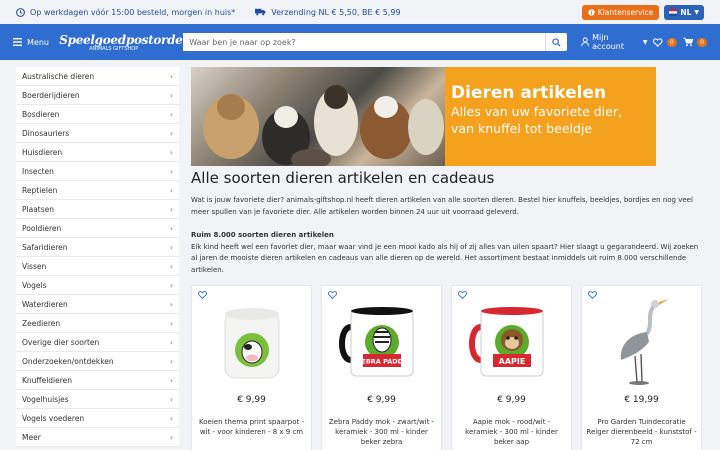 The height and width of the screenshot is (450, 720). What do you see at coordinates (41, 114) in the screenshot?
I see `sidebar-item-label: Bosdieren` at bounding box center [41, 114].